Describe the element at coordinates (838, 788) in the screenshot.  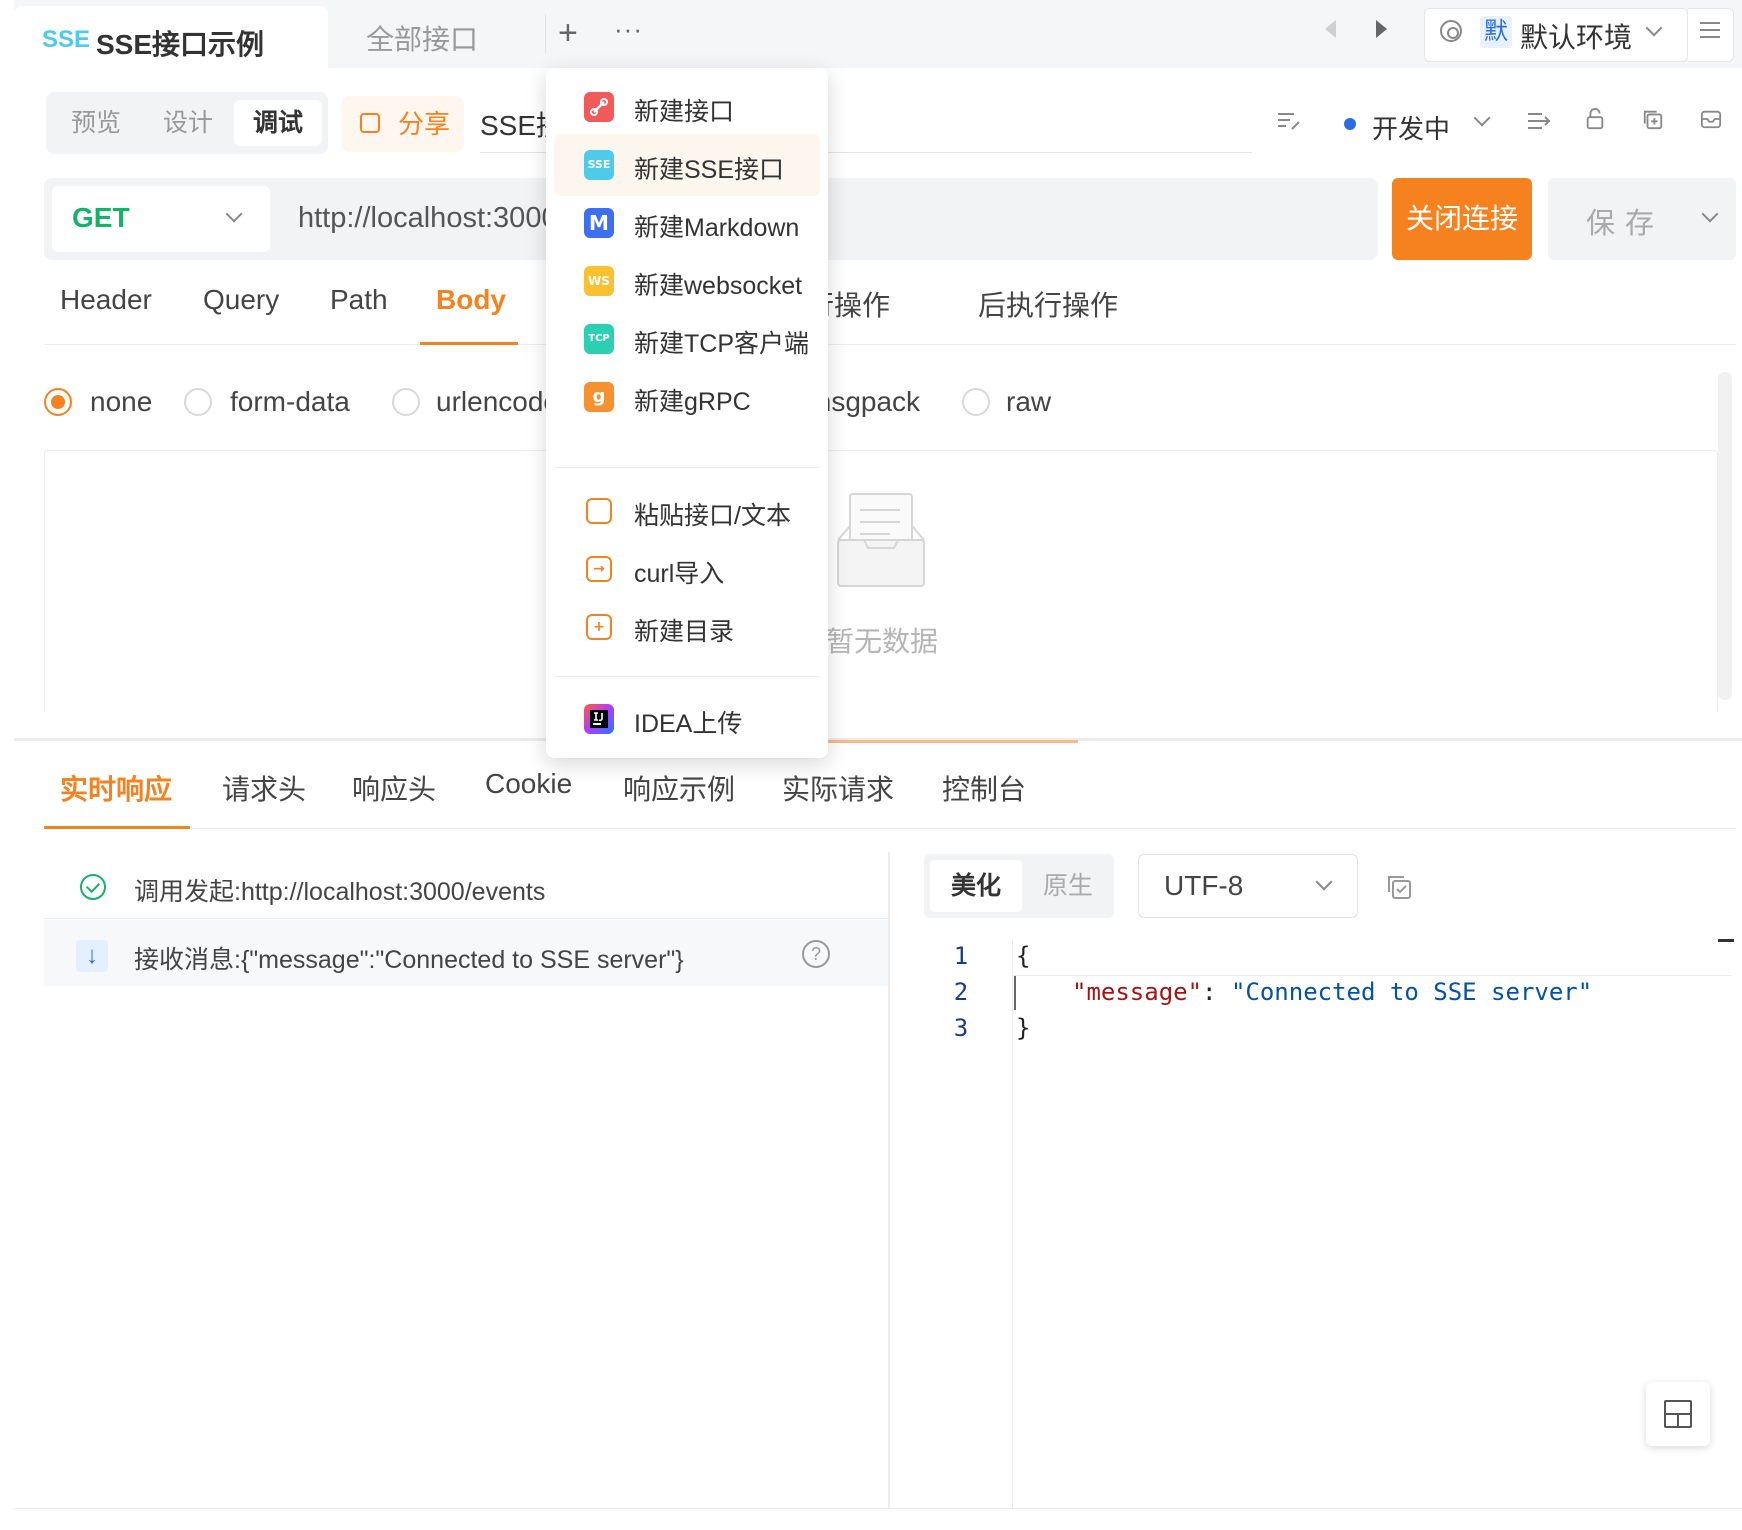
I see `tab-actual-request: 实际请求` at that location.